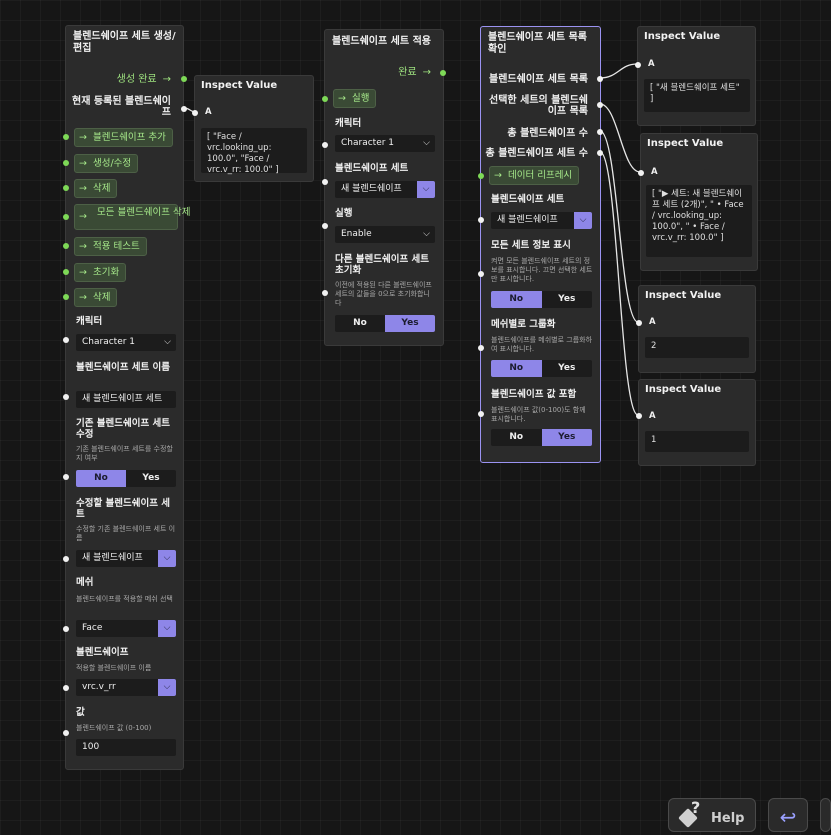  Describe the element at coordinates (126, 628) in the screenshot. I see `mesh-select: Face ⌵` at that location.